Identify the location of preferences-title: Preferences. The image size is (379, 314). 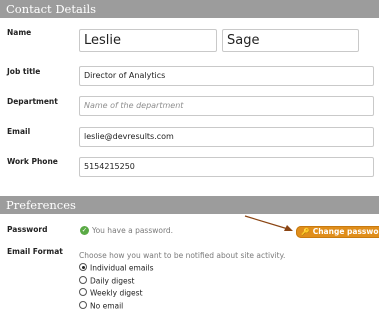
(41, 205).